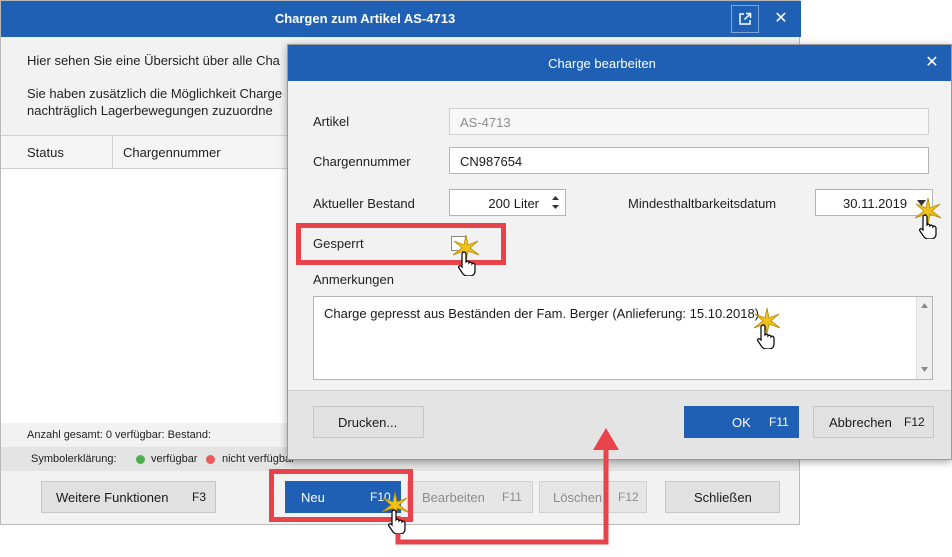 The image size is (952, 557). What do you see at coordinates (924, 369) in the screenshot?
I see `scroll-down-icon` at bounding box center [924, 369].